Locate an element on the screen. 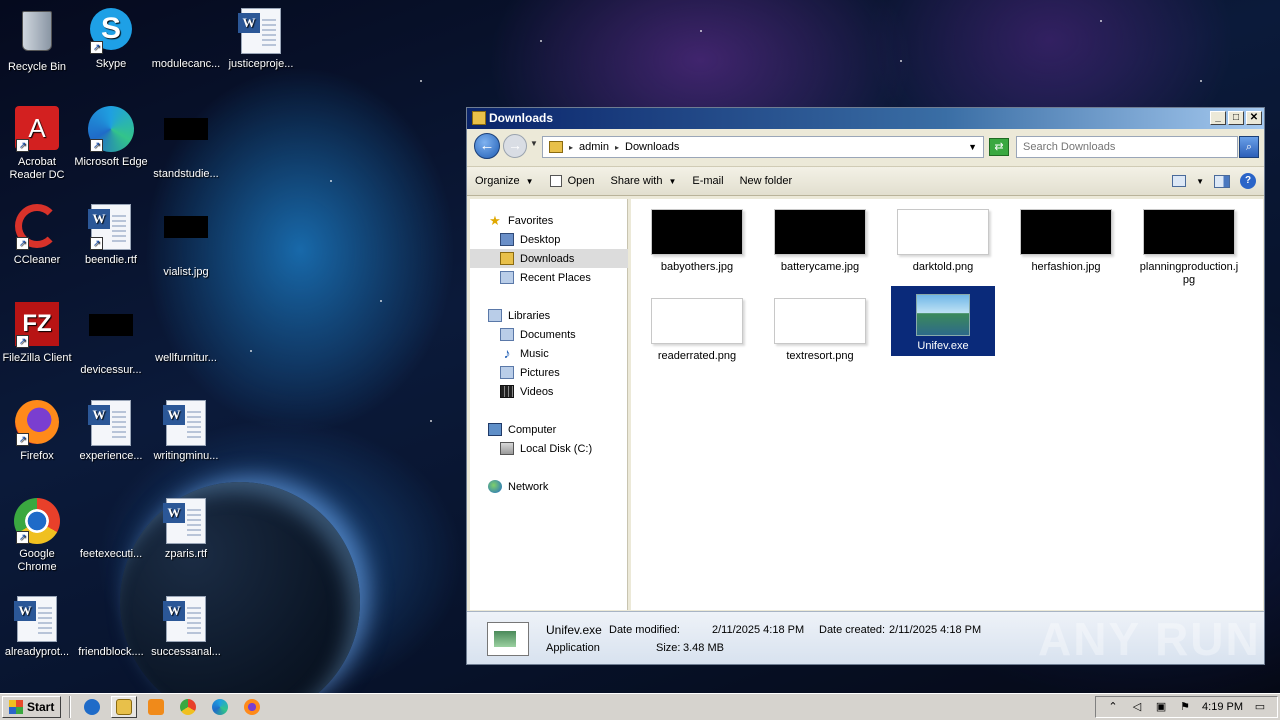 Image resolution: width=1280 pixels, height=720 pixels. search-icon: ⌕ is located at coordinates (1249, 147).